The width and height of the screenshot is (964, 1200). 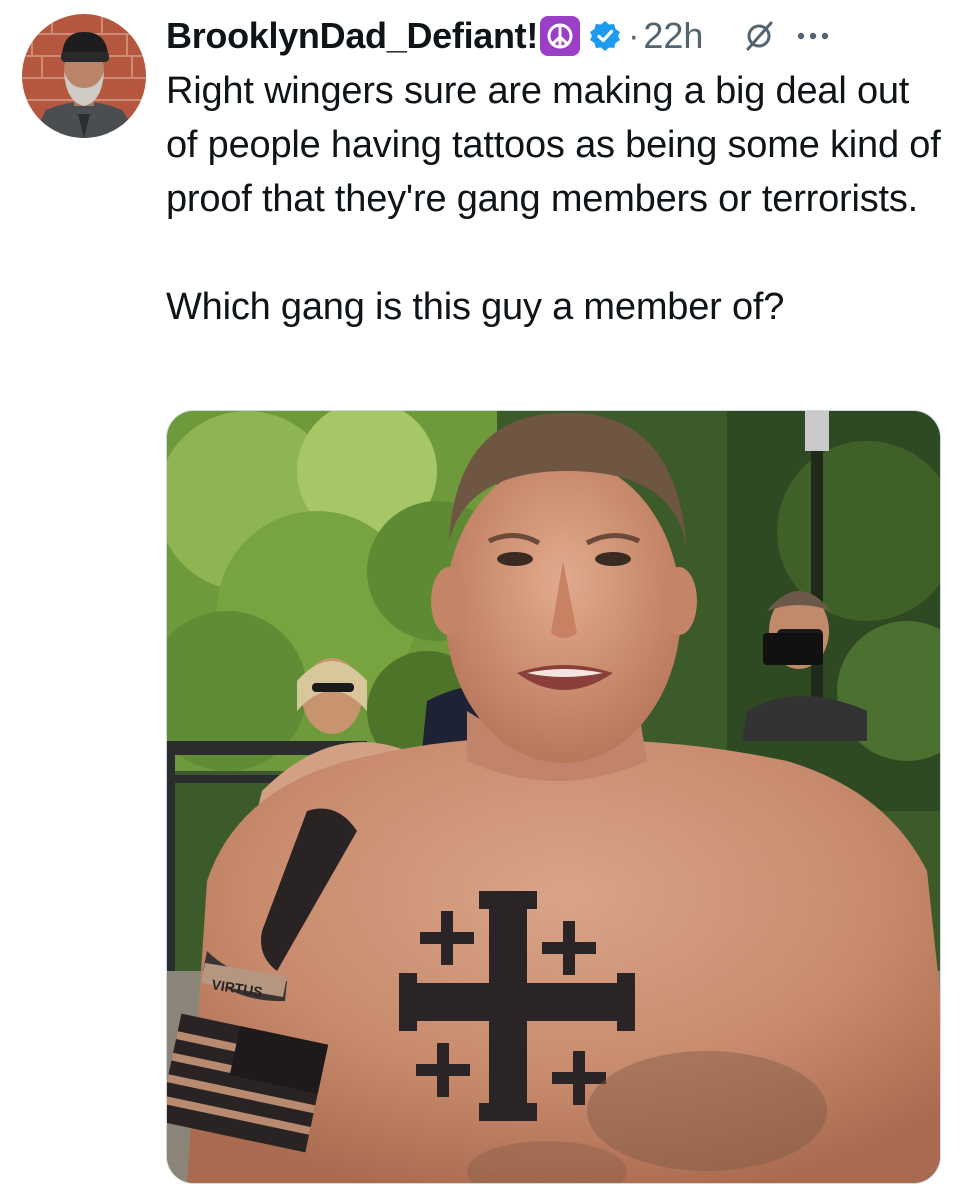 What do you see at coordinates (560, 36) in the screenshot?
I see `peace-symbol-icon` at bounding box center [560, 36].